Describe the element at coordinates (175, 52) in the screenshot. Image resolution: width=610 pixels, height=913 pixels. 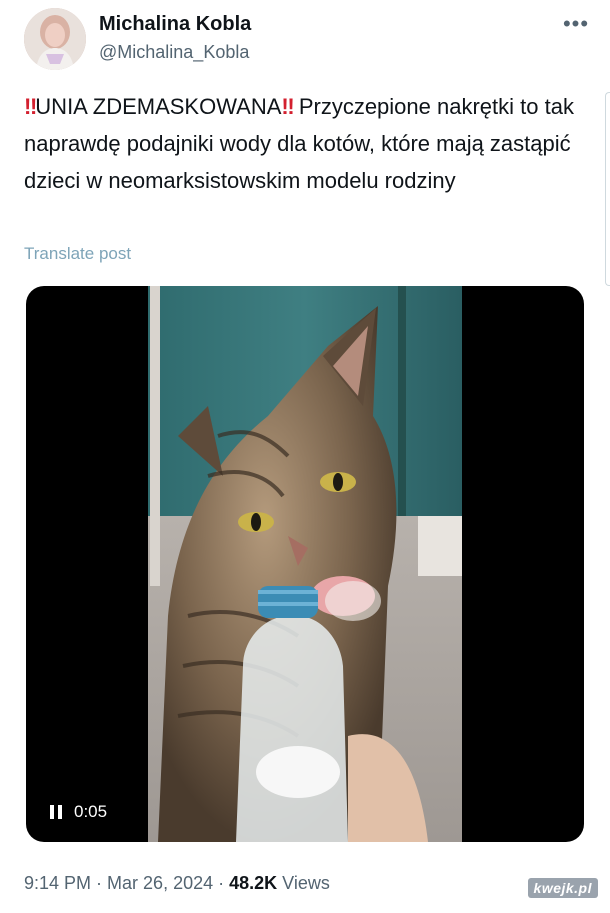
I see `user-handle: @Michalina_Kobla` at that location.